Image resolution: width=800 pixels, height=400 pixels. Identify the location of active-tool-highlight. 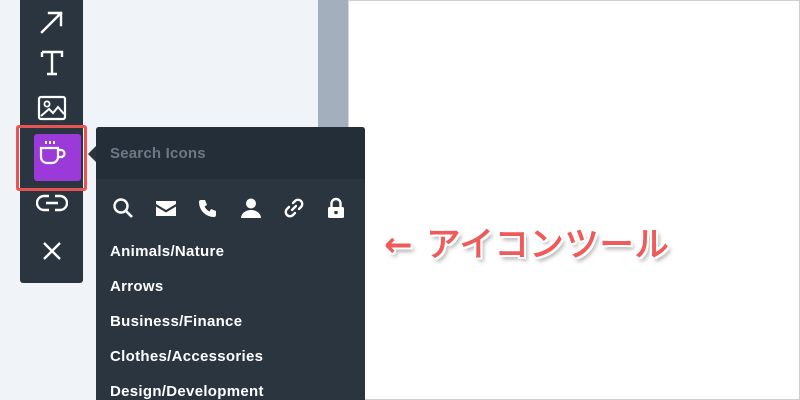
(51, 158).